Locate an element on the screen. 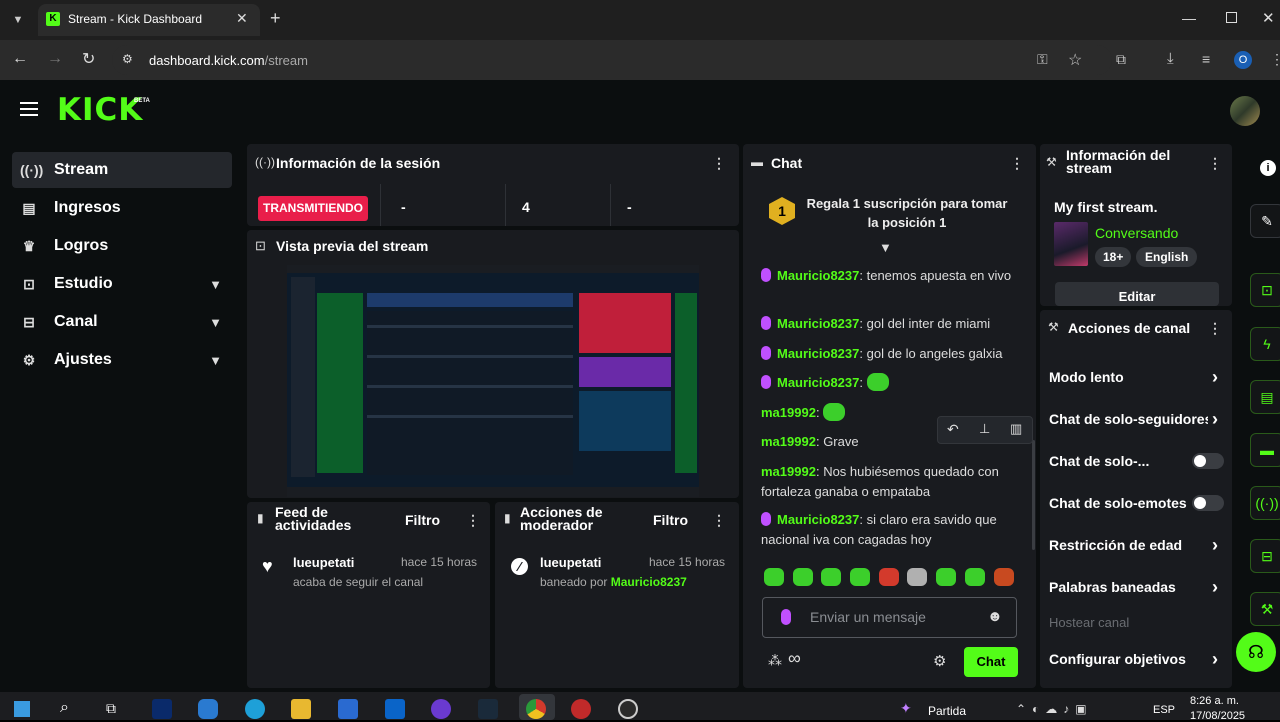 The image size is (1280, 722). delete-icon: ▥ is located at coordinates (1016, 429).